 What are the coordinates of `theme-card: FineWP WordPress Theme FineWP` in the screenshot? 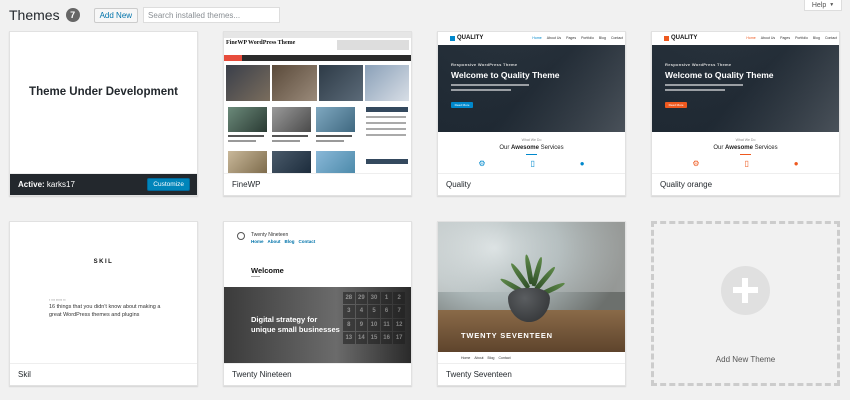 It's located at (317, 113).